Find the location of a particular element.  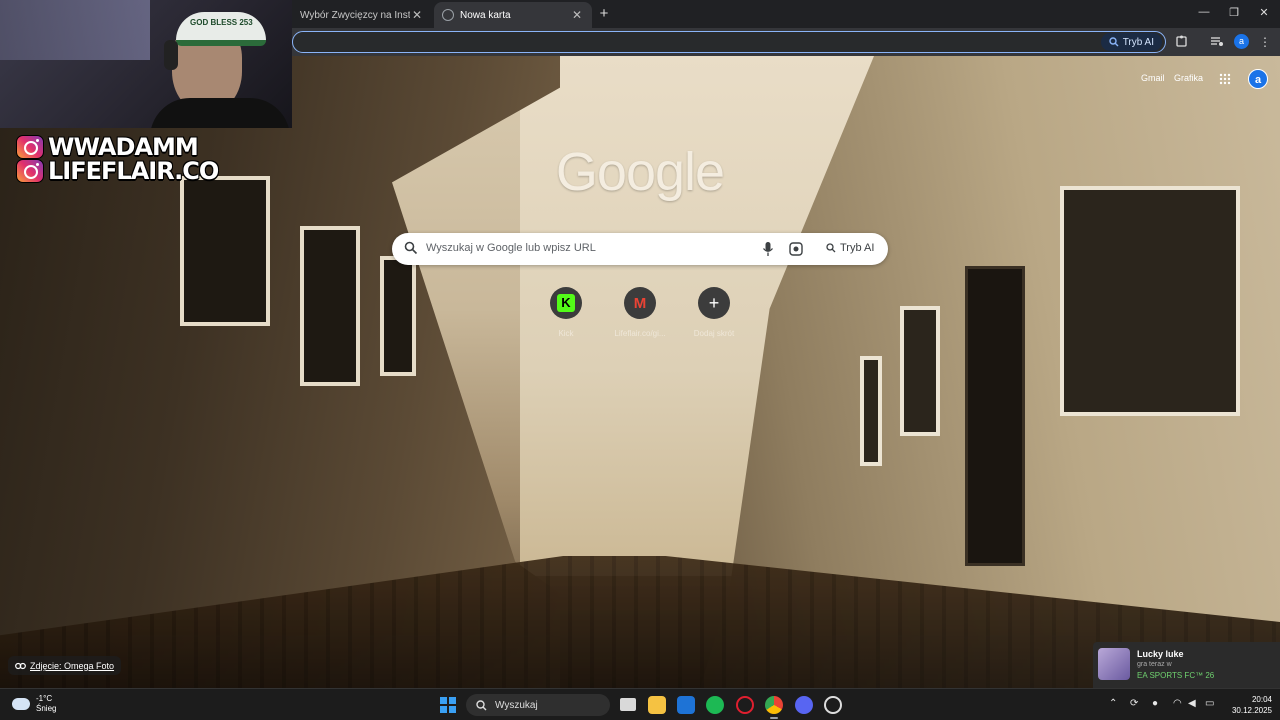

kick-icon: K is located at coordinates (566, 303).